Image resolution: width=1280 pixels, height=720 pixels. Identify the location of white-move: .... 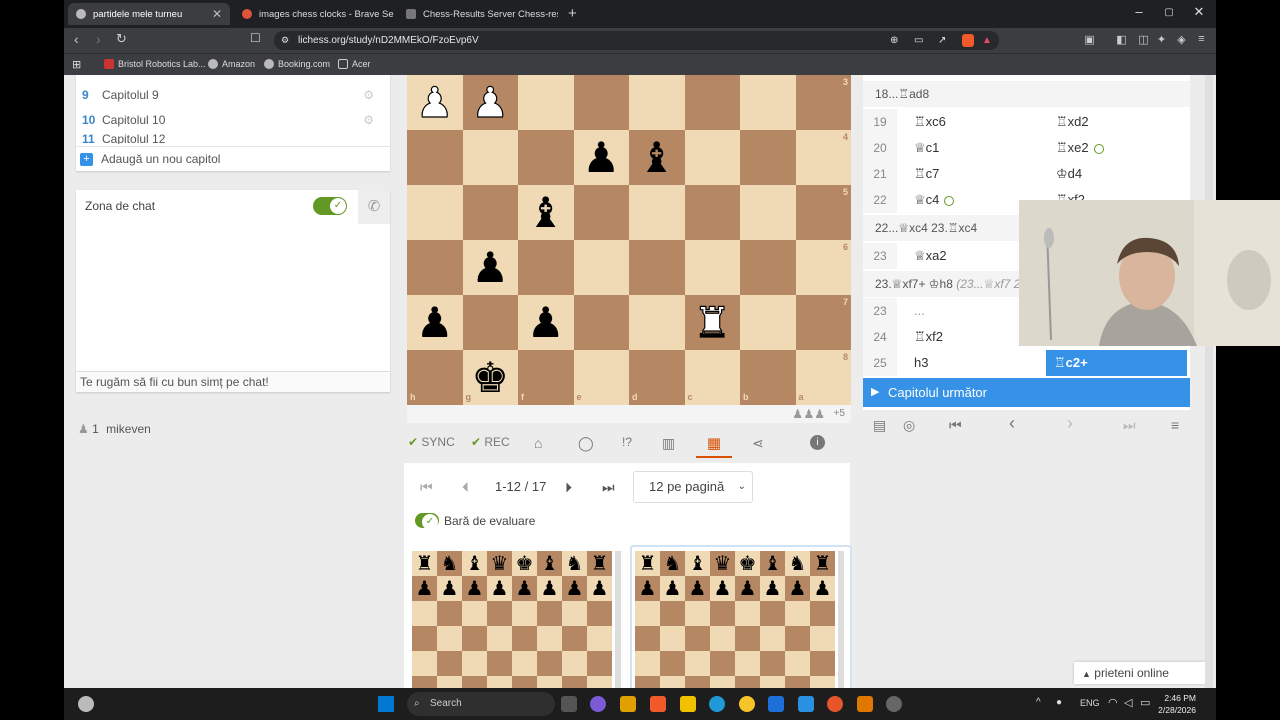
(919, 311).